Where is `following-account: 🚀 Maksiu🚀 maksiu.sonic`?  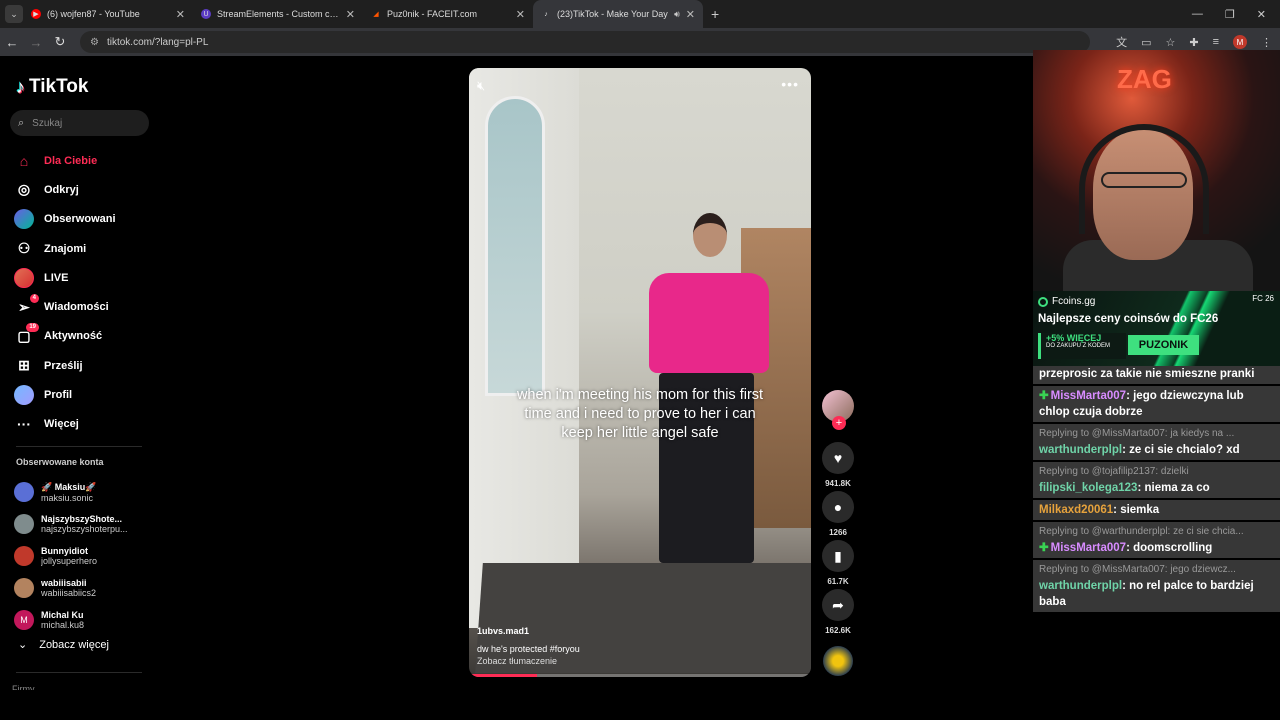
following-account: 🚀 Maksiu🚀 maksiu.sonic is located at coordinates (84, 492).